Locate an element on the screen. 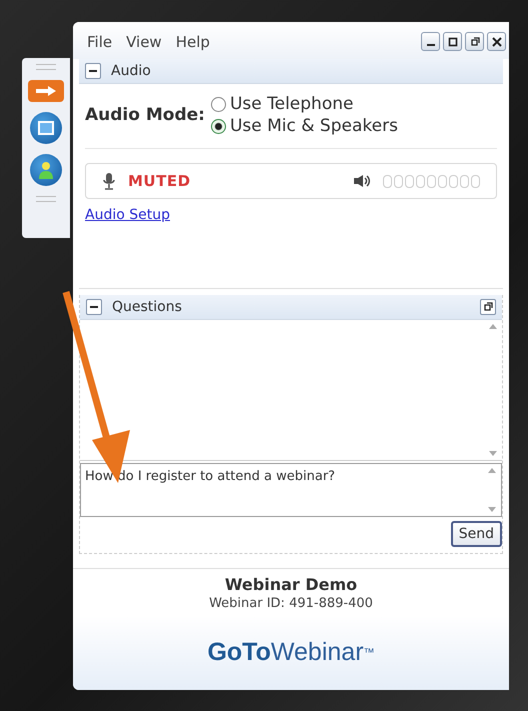  close-icon is located at coordinates (497, 41).